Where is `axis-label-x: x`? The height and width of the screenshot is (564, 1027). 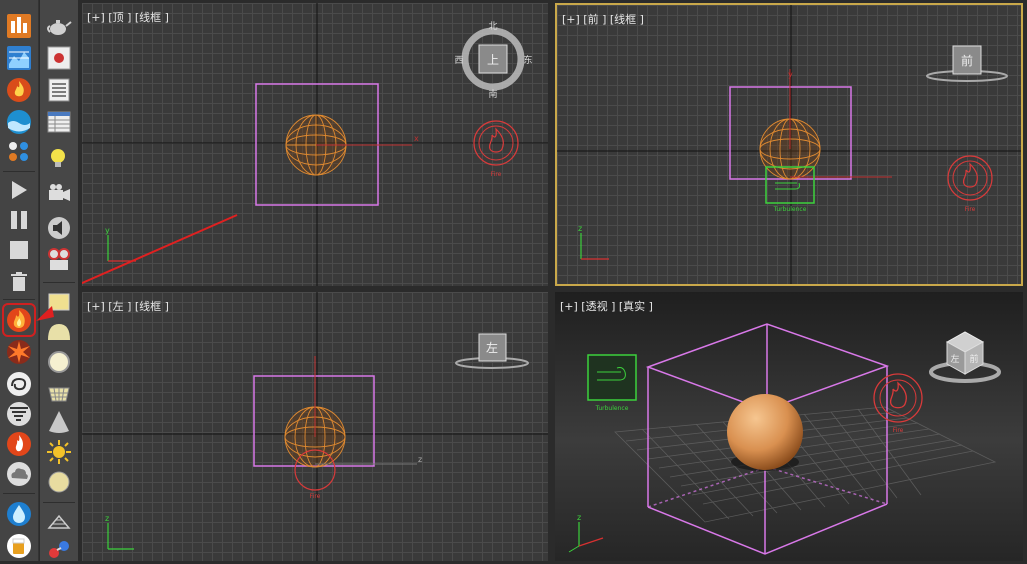
axis-label-x: x is located at coordinates (416, 138).